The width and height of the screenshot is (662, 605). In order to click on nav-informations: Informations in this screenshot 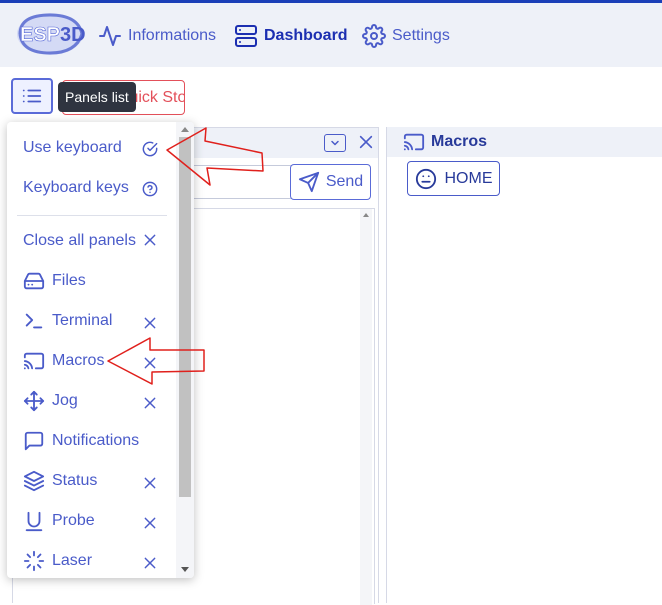, I will do `click(157, 36)`.